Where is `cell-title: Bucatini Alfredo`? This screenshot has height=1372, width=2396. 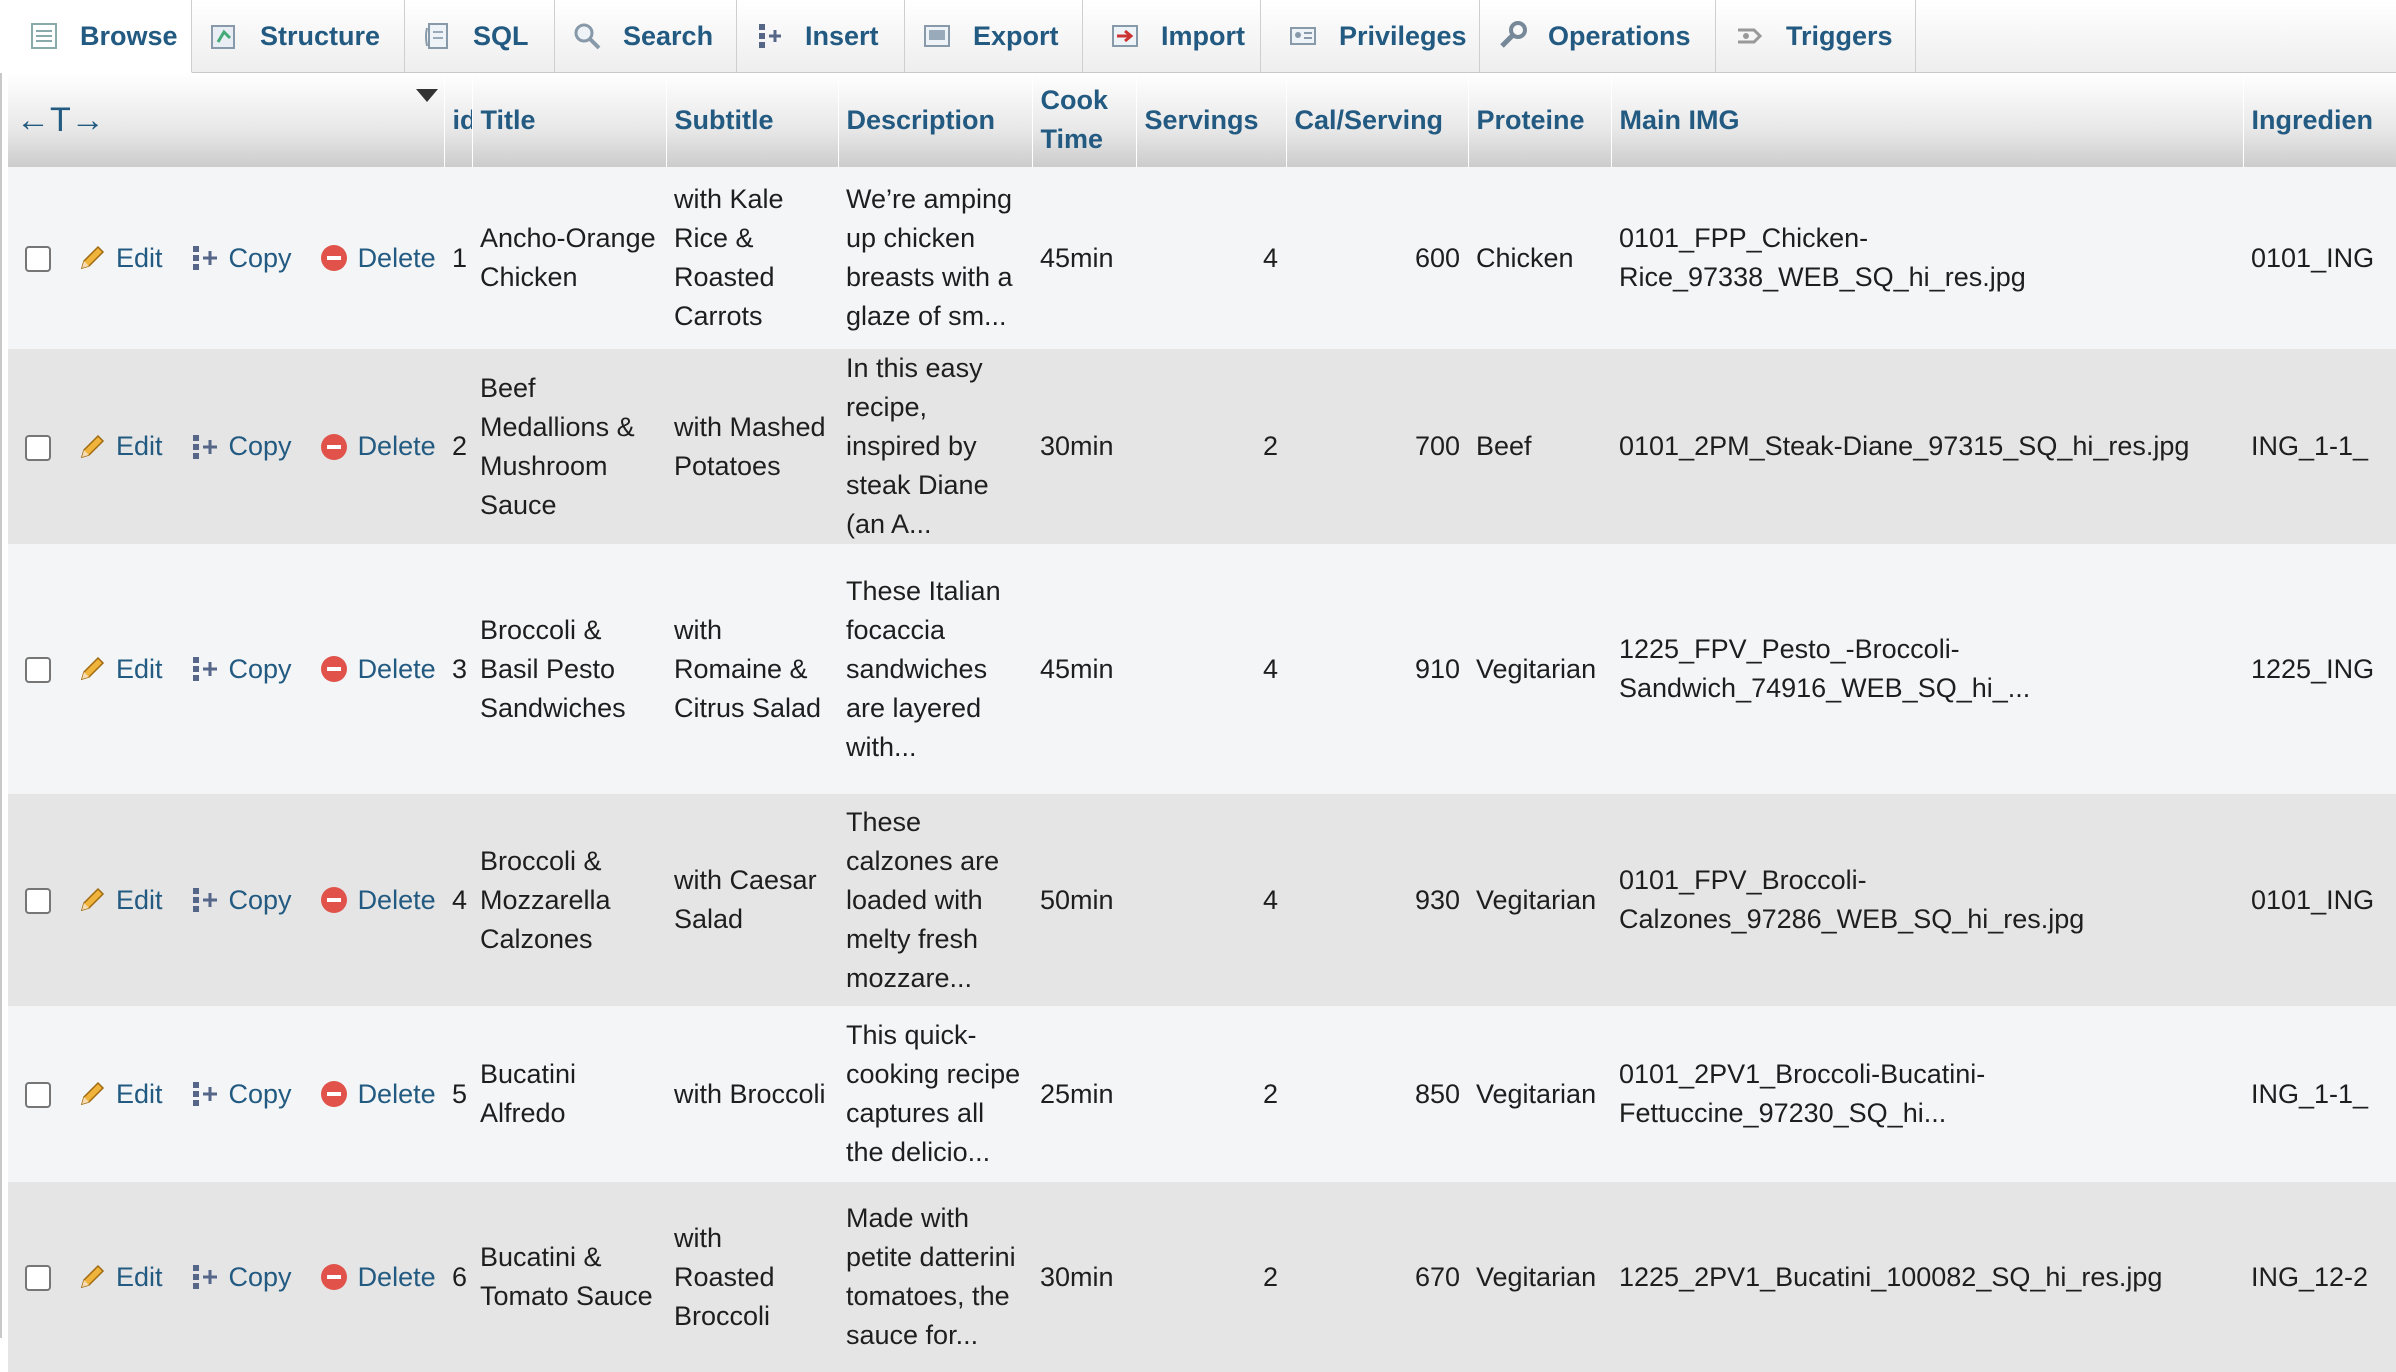
cell-title: Bucatini Alfredo is located at coordinates (528, 1093).